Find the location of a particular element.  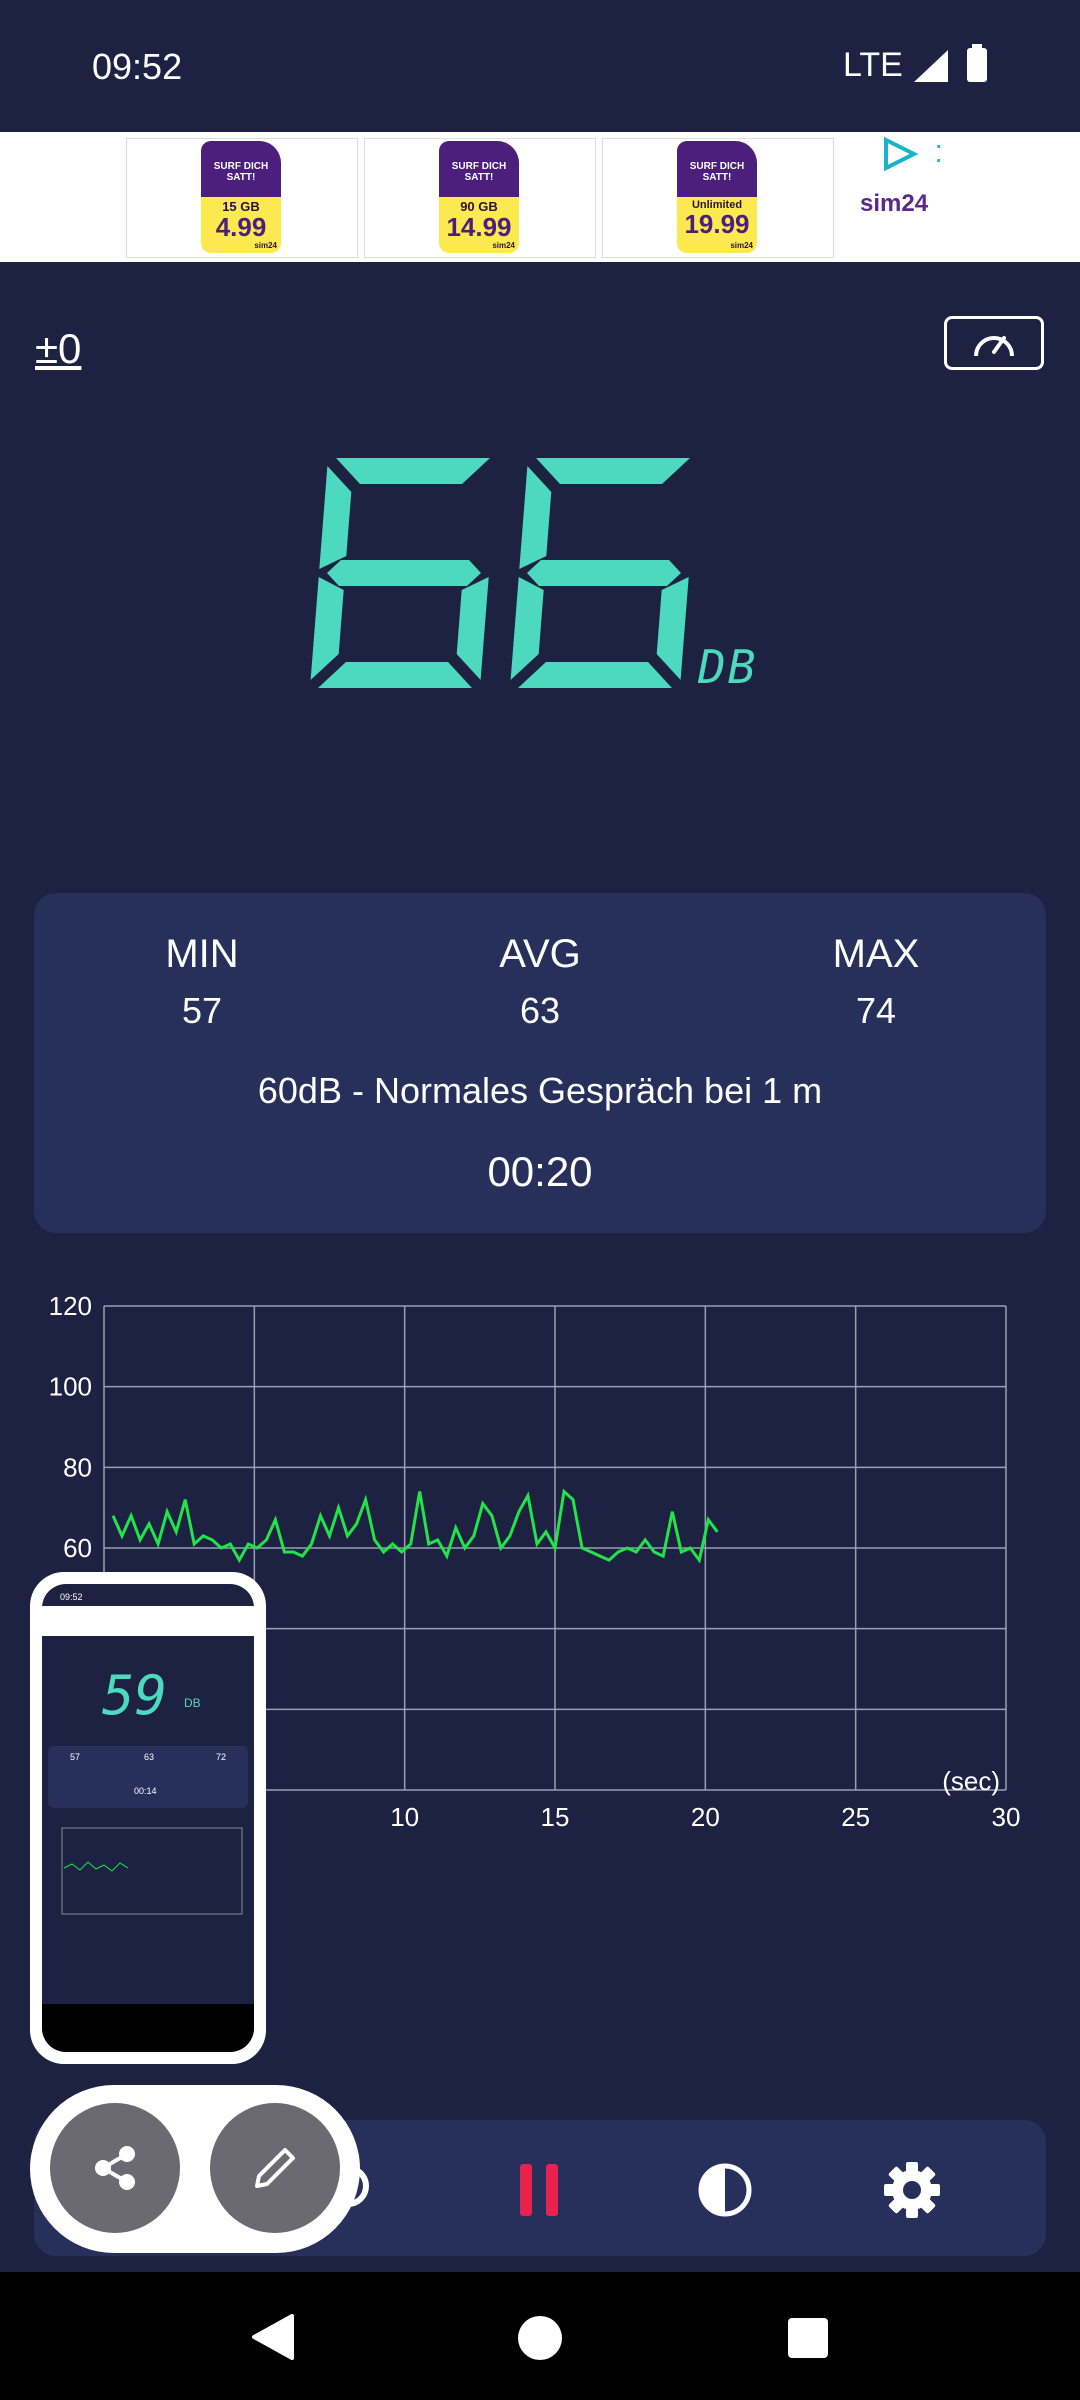

level-readout is located at coordinates (500, 573).